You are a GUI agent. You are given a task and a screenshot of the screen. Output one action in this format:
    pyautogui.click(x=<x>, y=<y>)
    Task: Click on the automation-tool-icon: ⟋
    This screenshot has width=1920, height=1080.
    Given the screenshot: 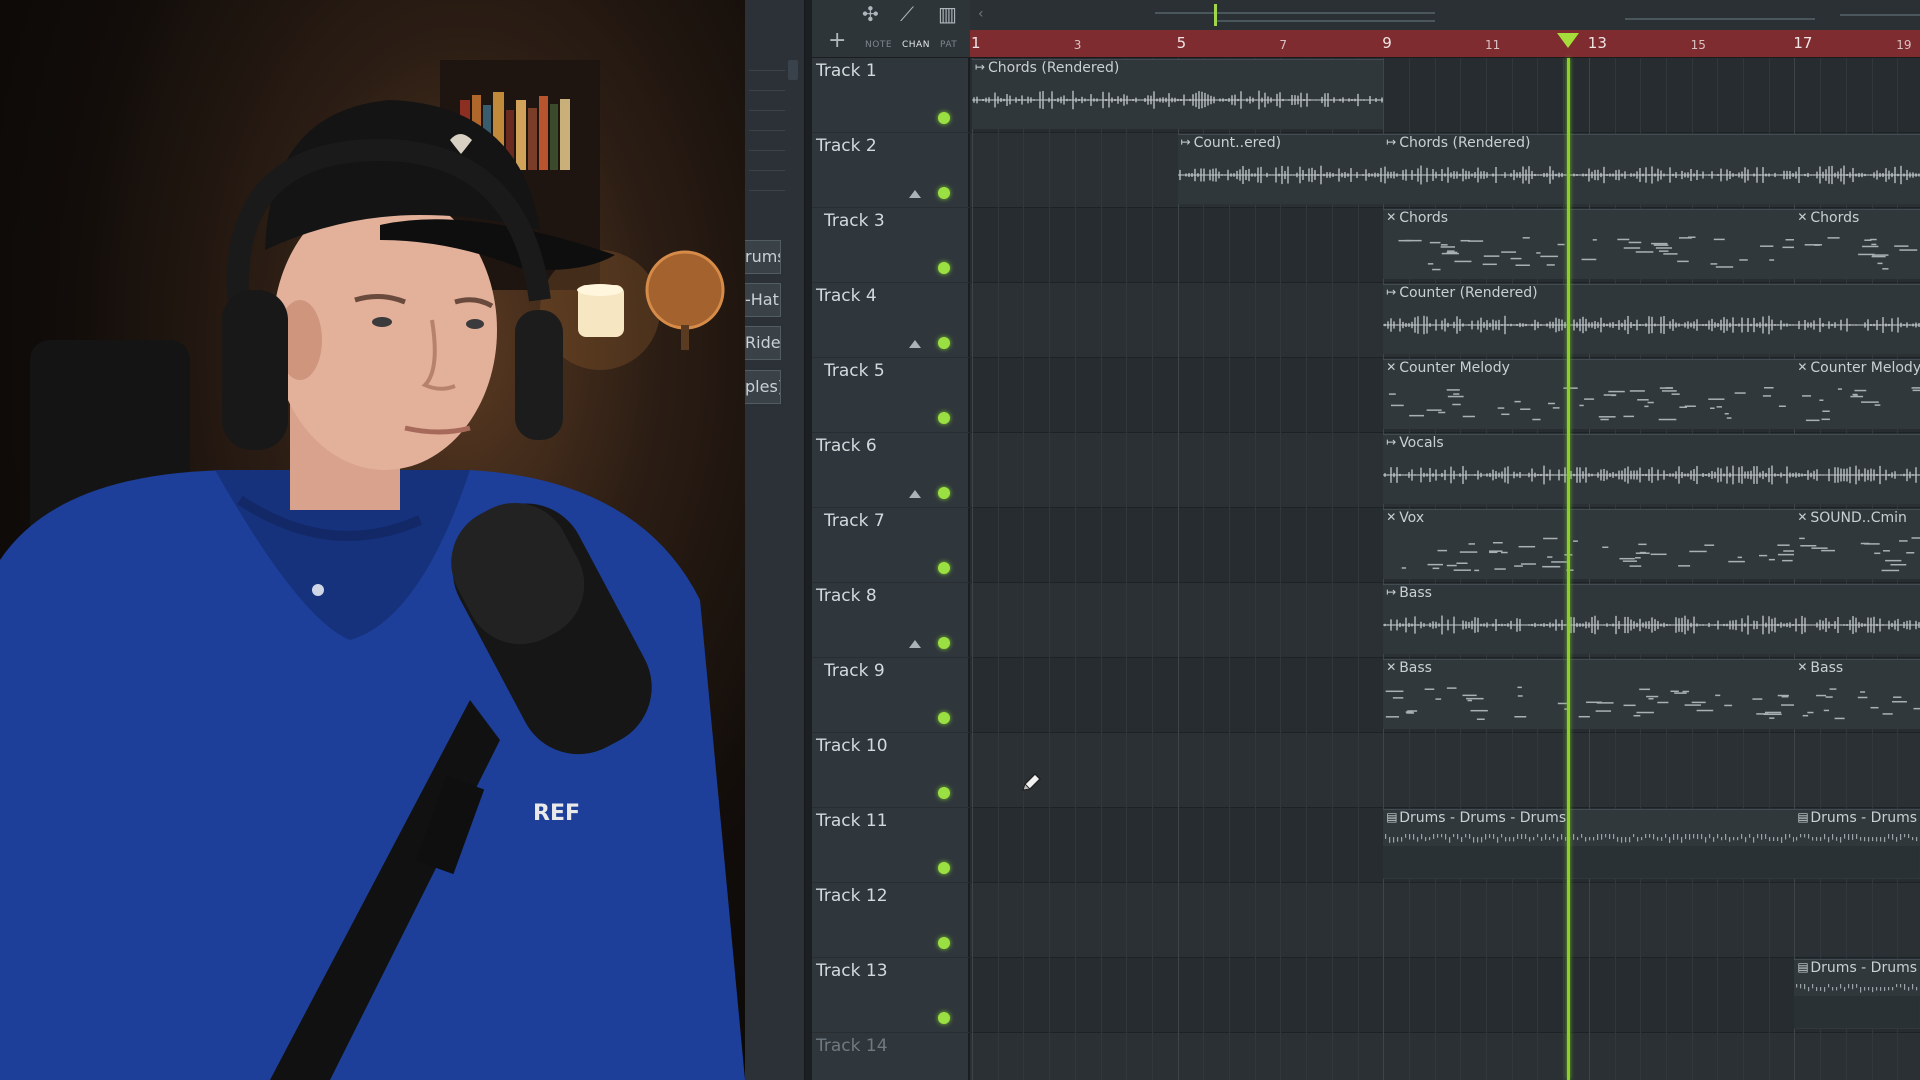 What is the action you would take?
    pyautogui.click(x=907, y=14)
    